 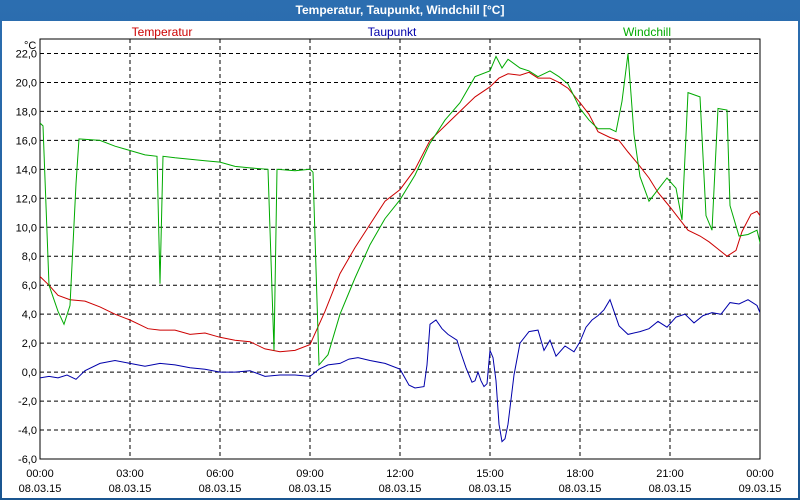 I want to click on y-tick-label: 8,0, so click(x=29, y=257).